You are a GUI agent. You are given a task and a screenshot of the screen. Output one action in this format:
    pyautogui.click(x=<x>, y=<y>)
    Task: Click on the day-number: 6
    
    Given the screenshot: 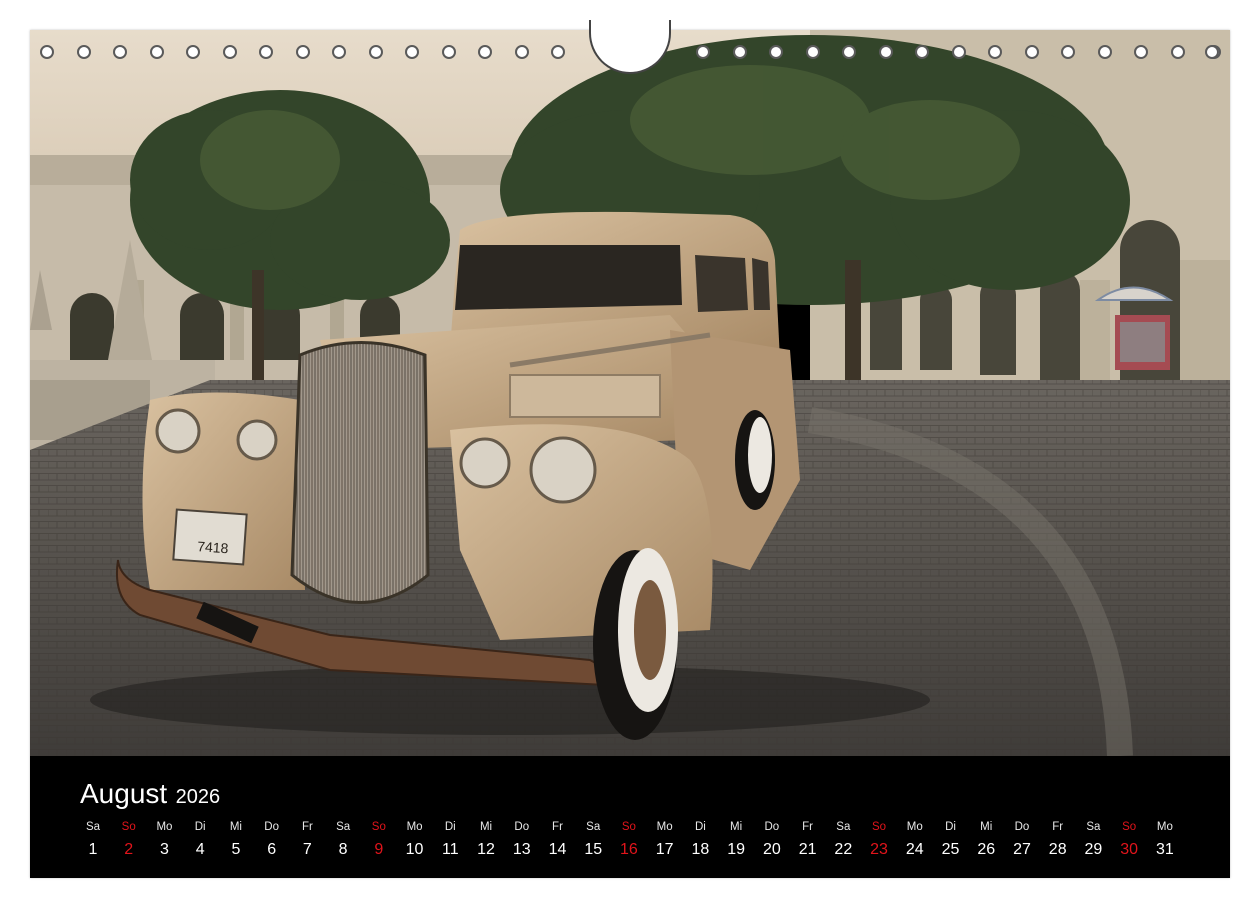 What is the action you would take?
    pyautogui.click(x=272, y=849)
    